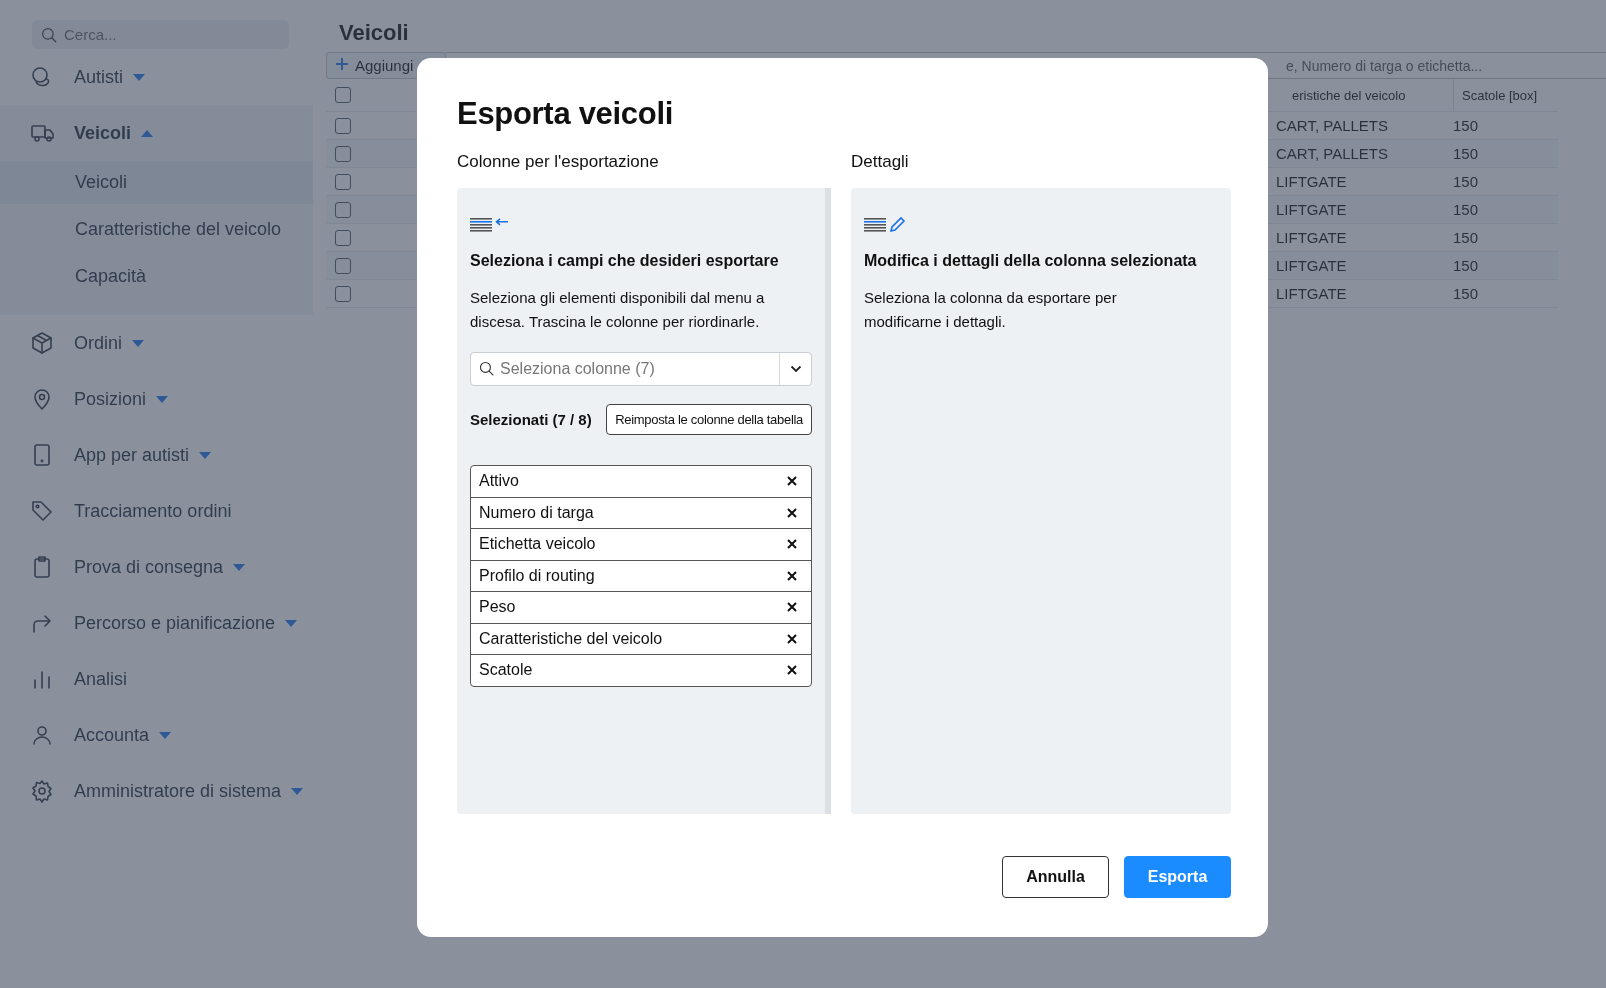  I want to click on nav-item: Tracciamento ordini, so click(156, 511).